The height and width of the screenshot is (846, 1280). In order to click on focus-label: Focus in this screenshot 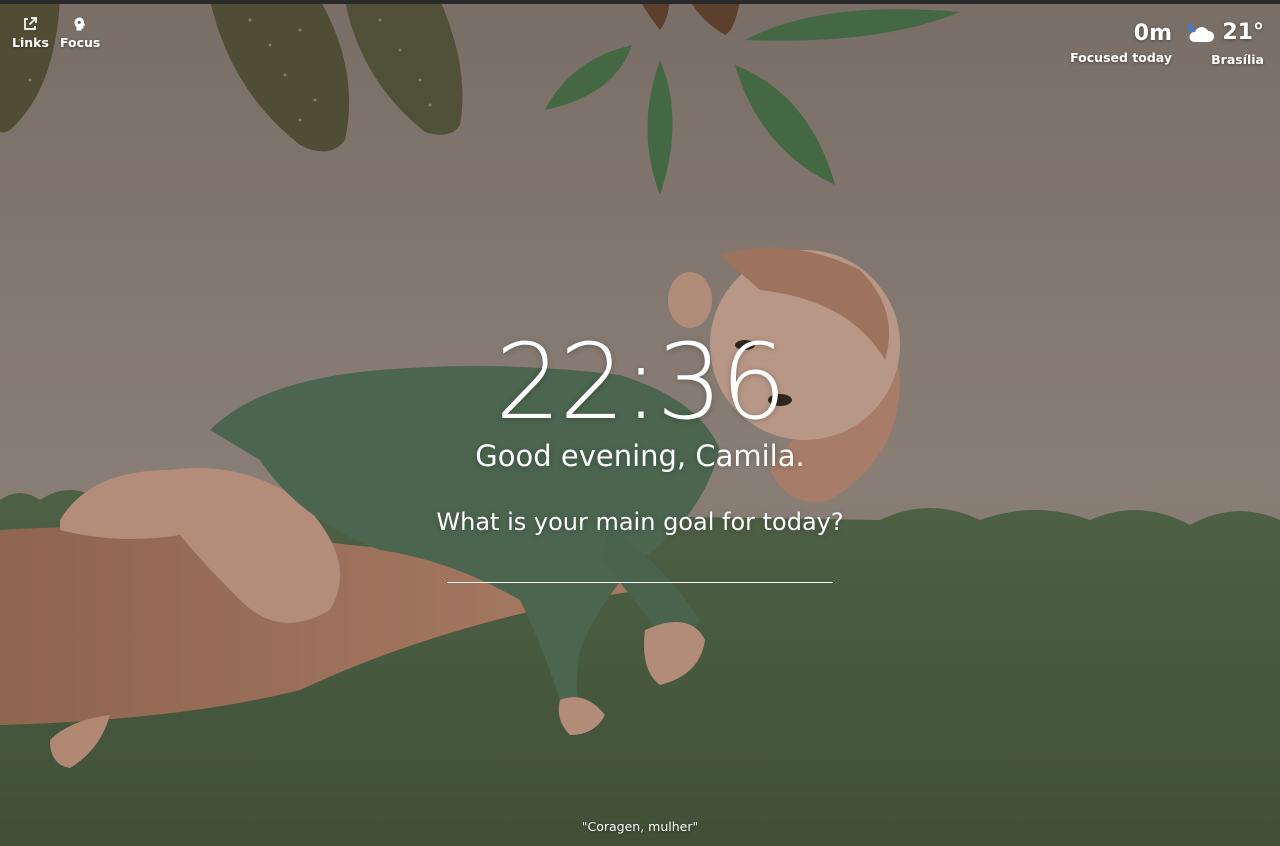, I will do `click(80, 42)`.